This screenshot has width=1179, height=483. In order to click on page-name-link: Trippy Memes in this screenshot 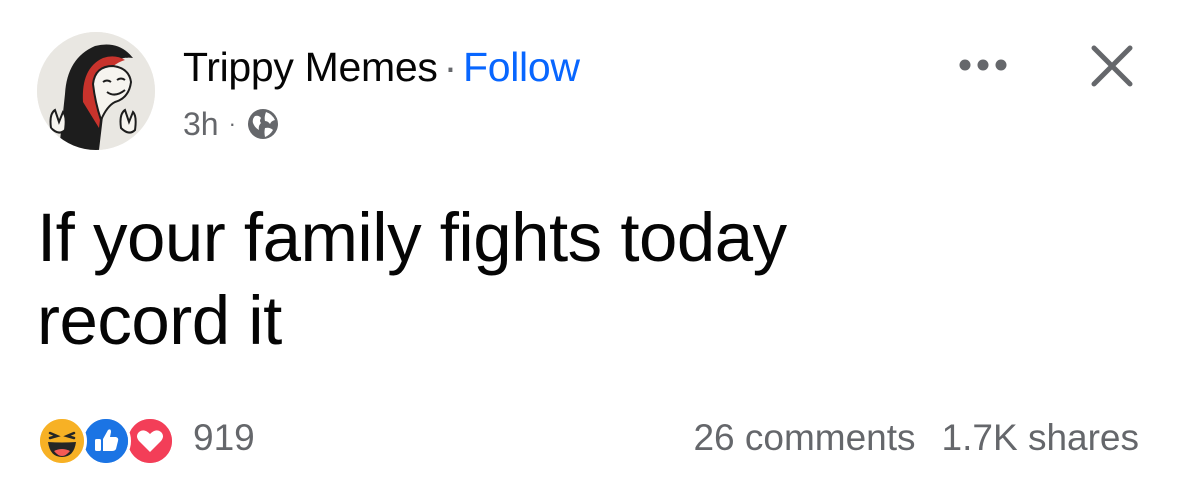, I will do `click(310, 67)`.